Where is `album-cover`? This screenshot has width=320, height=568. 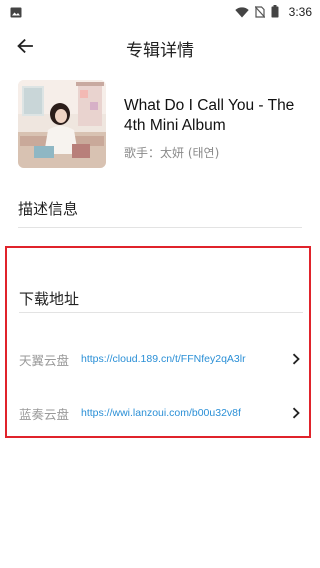
album-cover is located at coordinates (62, 124).